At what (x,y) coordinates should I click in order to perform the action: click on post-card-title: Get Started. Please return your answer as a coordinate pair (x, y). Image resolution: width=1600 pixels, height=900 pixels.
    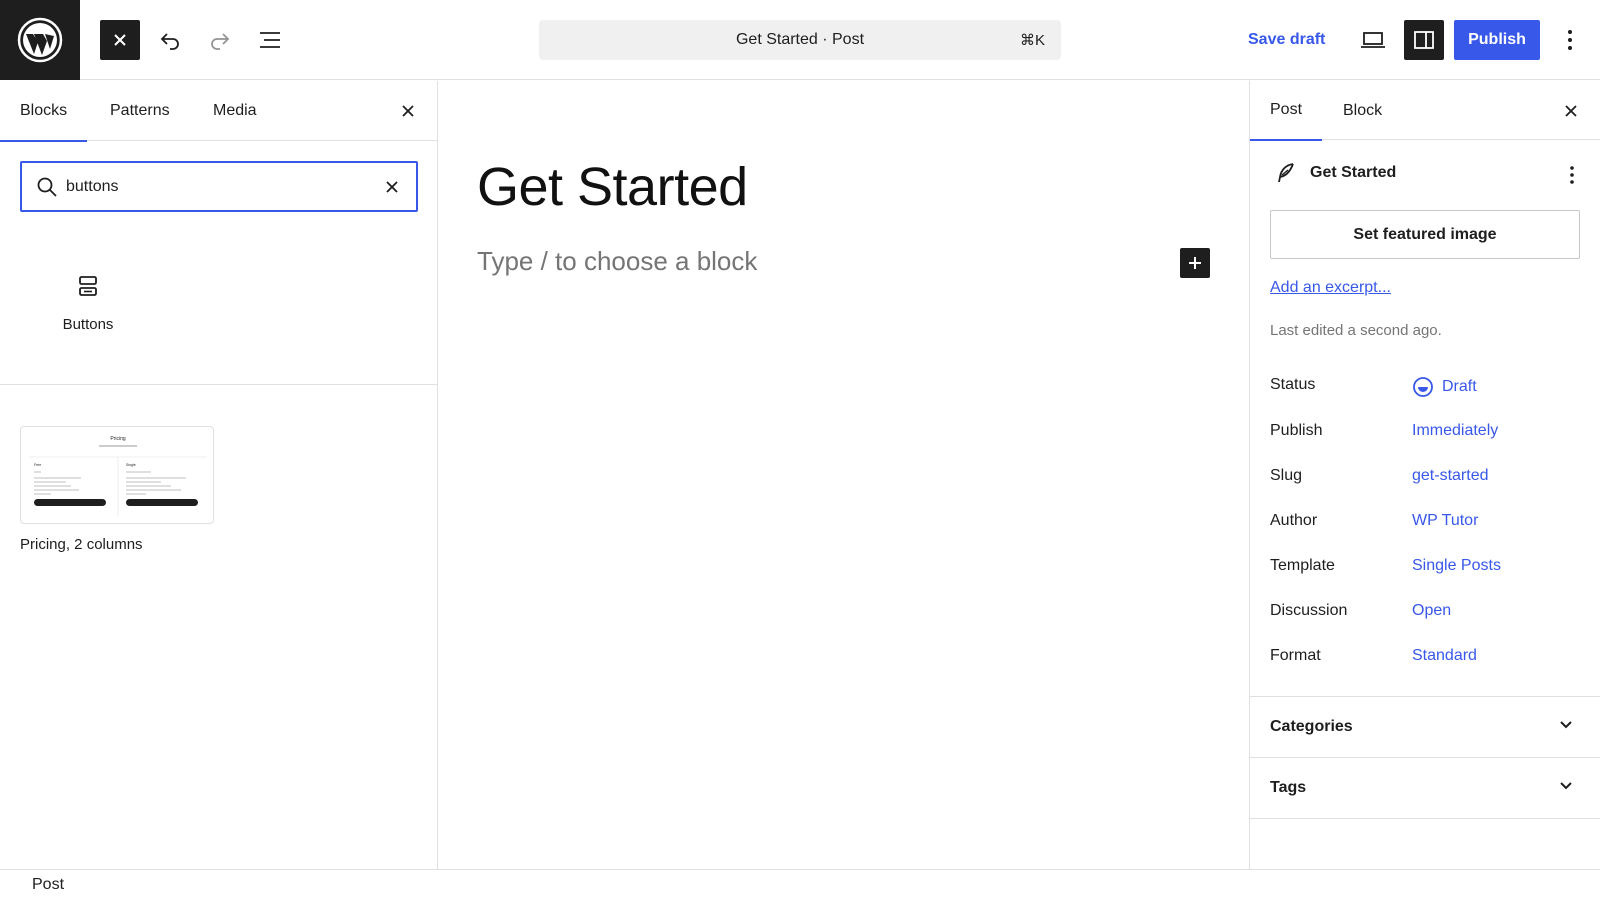
    Looking at the image, I should click on (1353, 172).